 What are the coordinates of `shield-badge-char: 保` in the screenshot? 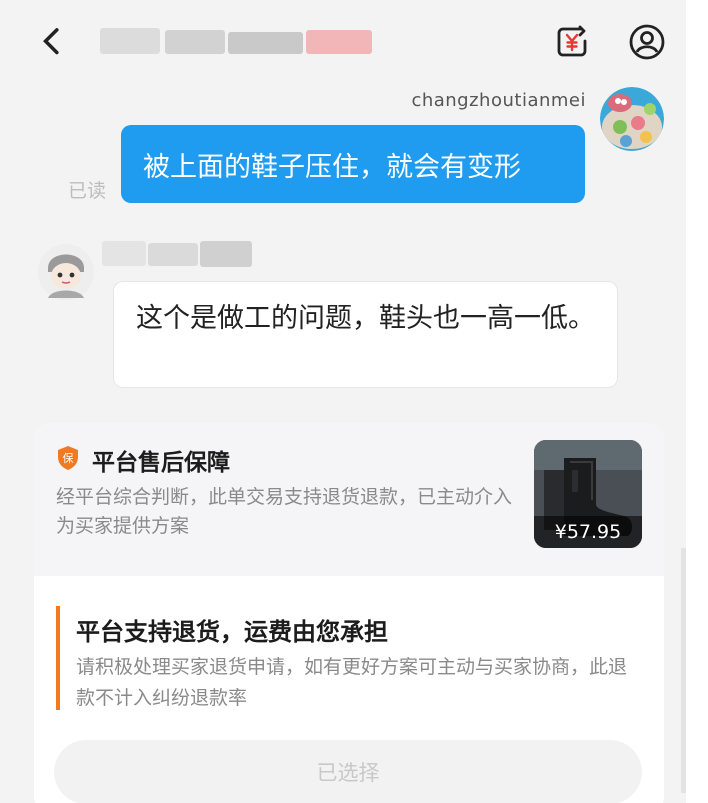 It's located at (68, 458).